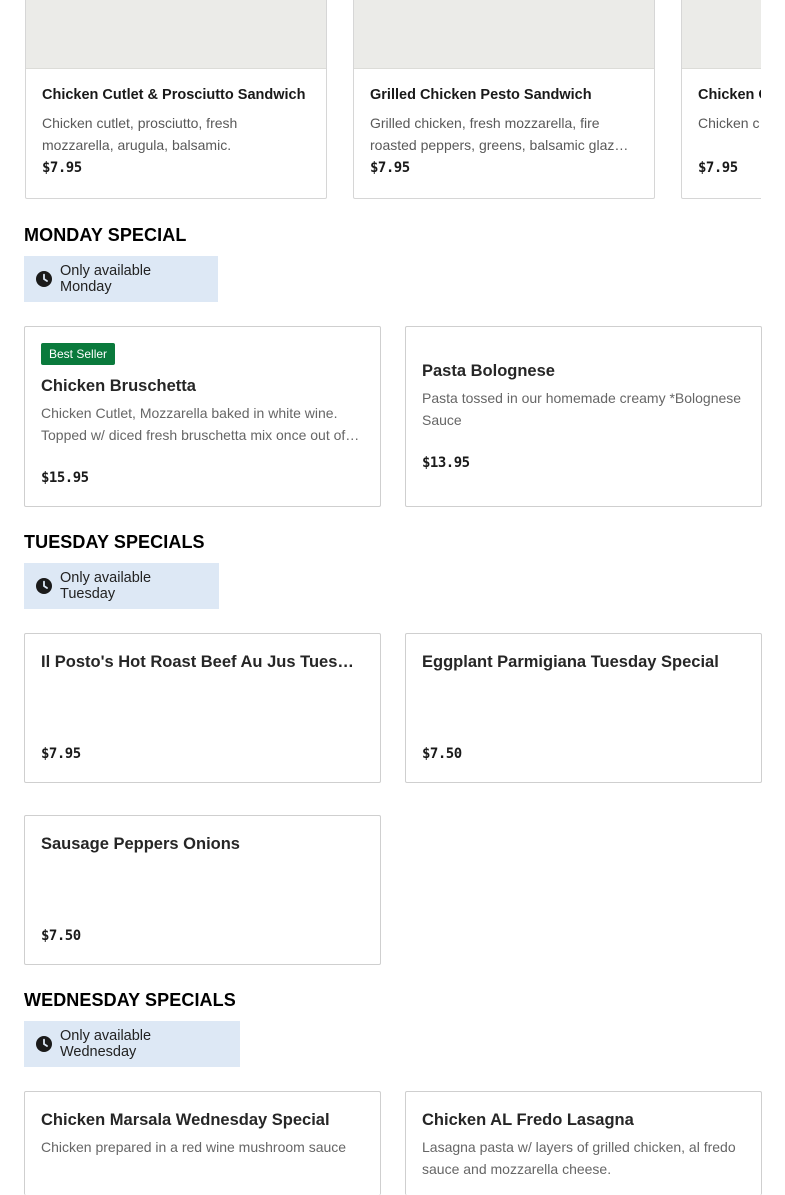  Describe the element at coordinates (185, 1120) in the screenshot. I see `item-title: Chicken Marsala Wednesday Special` at that location.